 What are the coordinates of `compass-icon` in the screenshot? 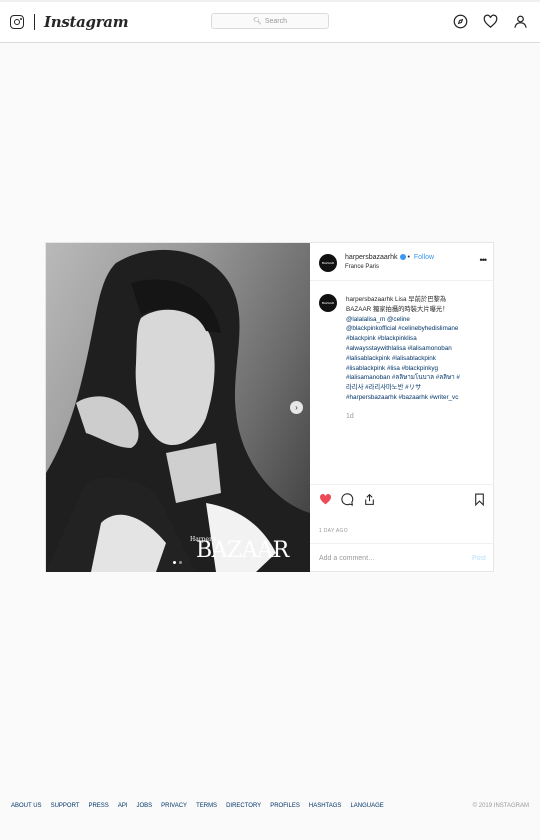 It's located at (460, 21).